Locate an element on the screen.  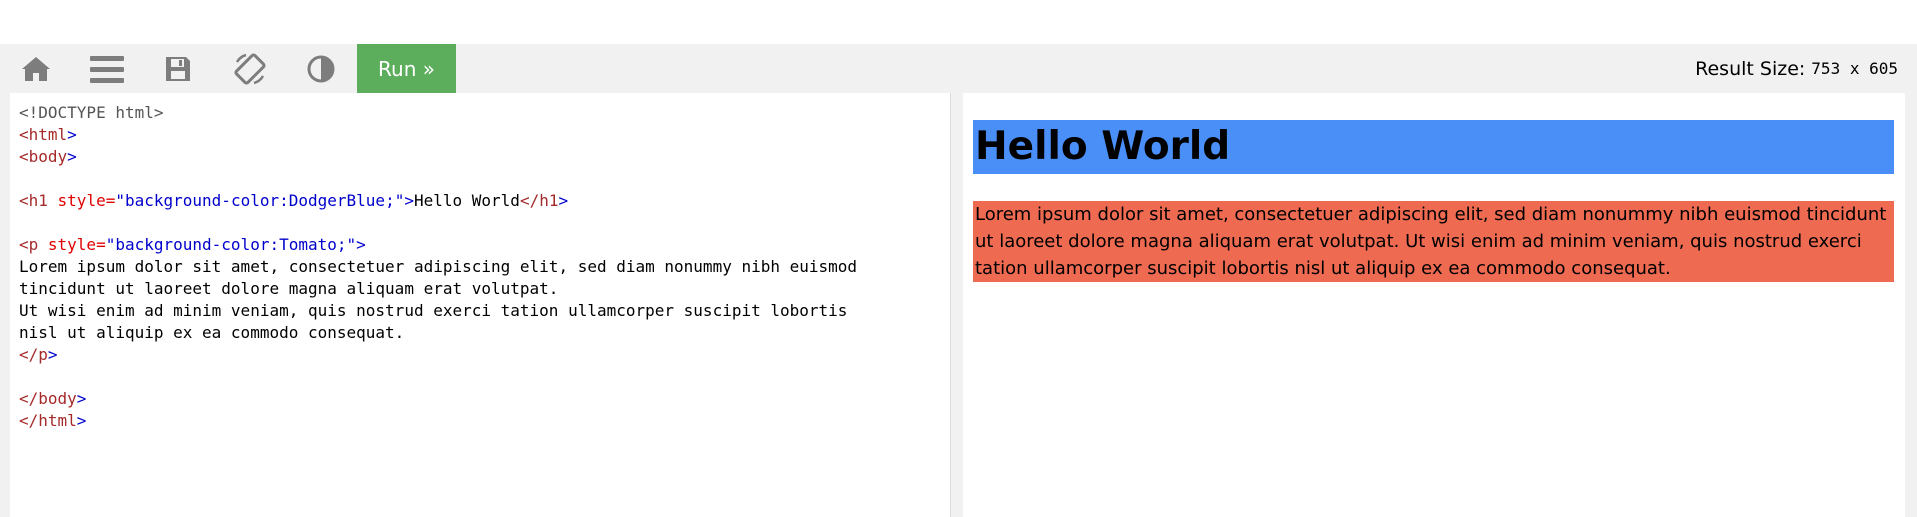
menu-icon is located at coordinates (107, 69).